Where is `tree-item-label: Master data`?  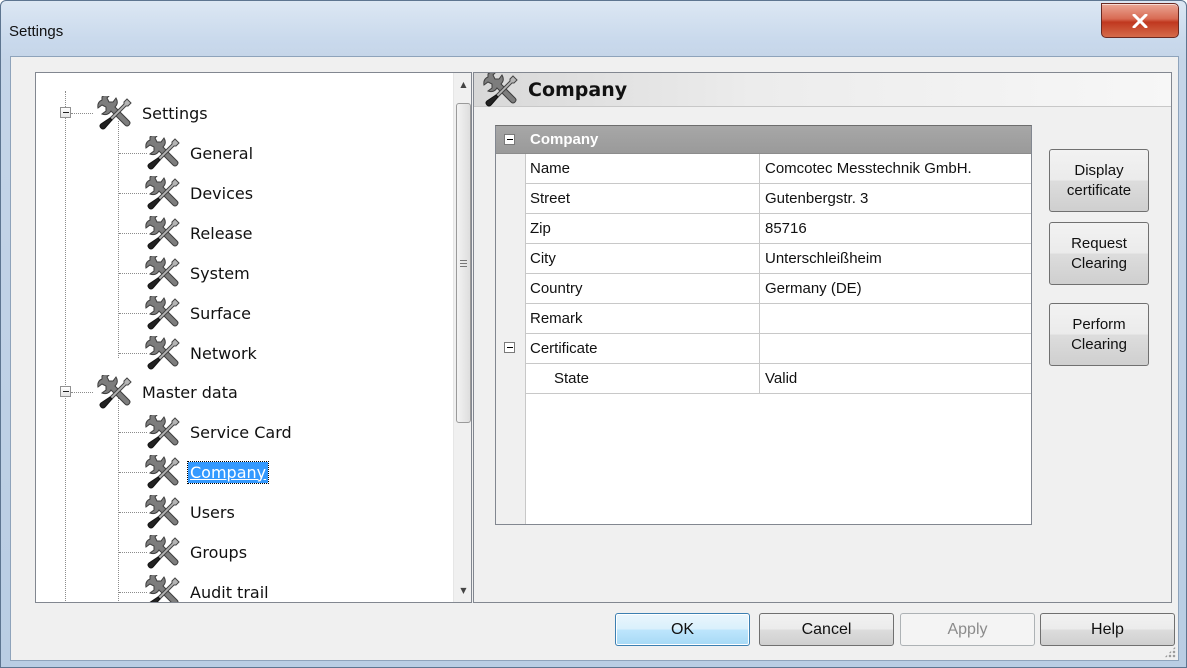
tree-item-label: Master data is located at coordinates (190, 392).